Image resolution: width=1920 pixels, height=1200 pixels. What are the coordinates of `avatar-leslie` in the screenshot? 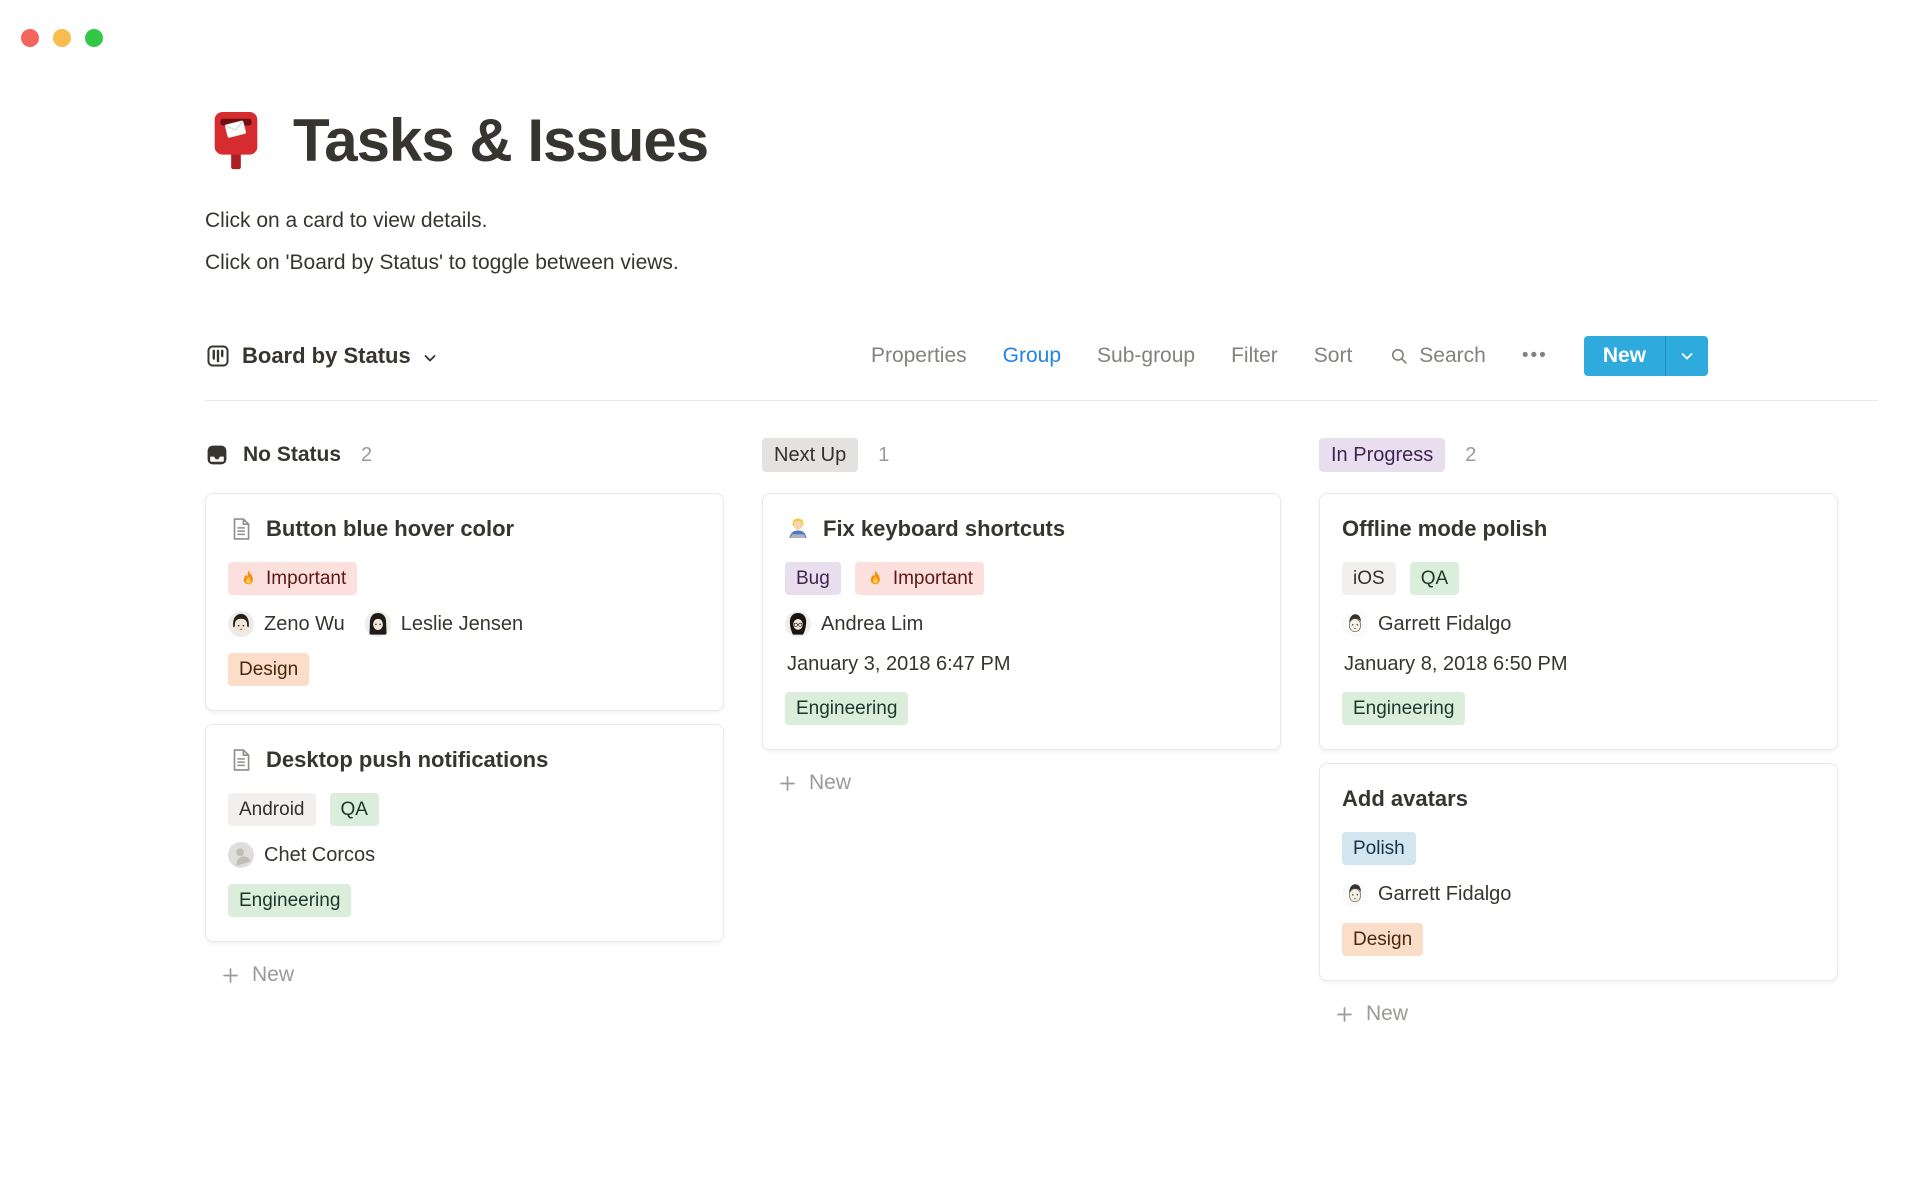 It's located at (377, 624).